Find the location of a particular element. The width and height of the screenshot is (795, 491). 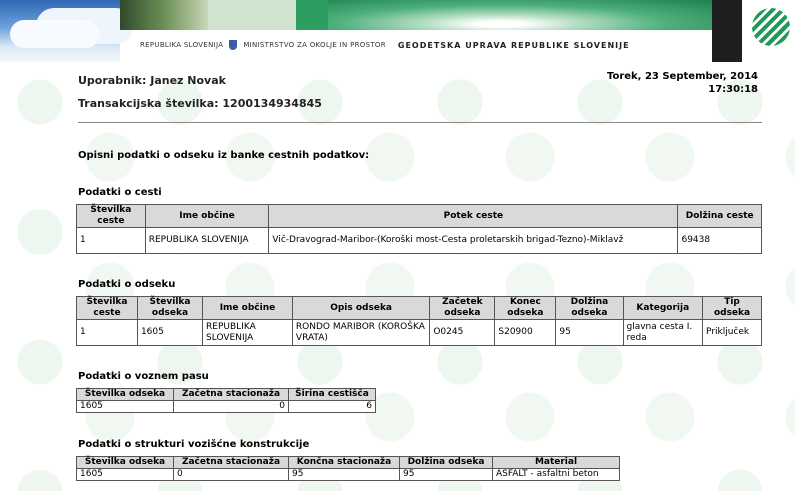

gu-logo-icon is located at coordinates (771, 27).